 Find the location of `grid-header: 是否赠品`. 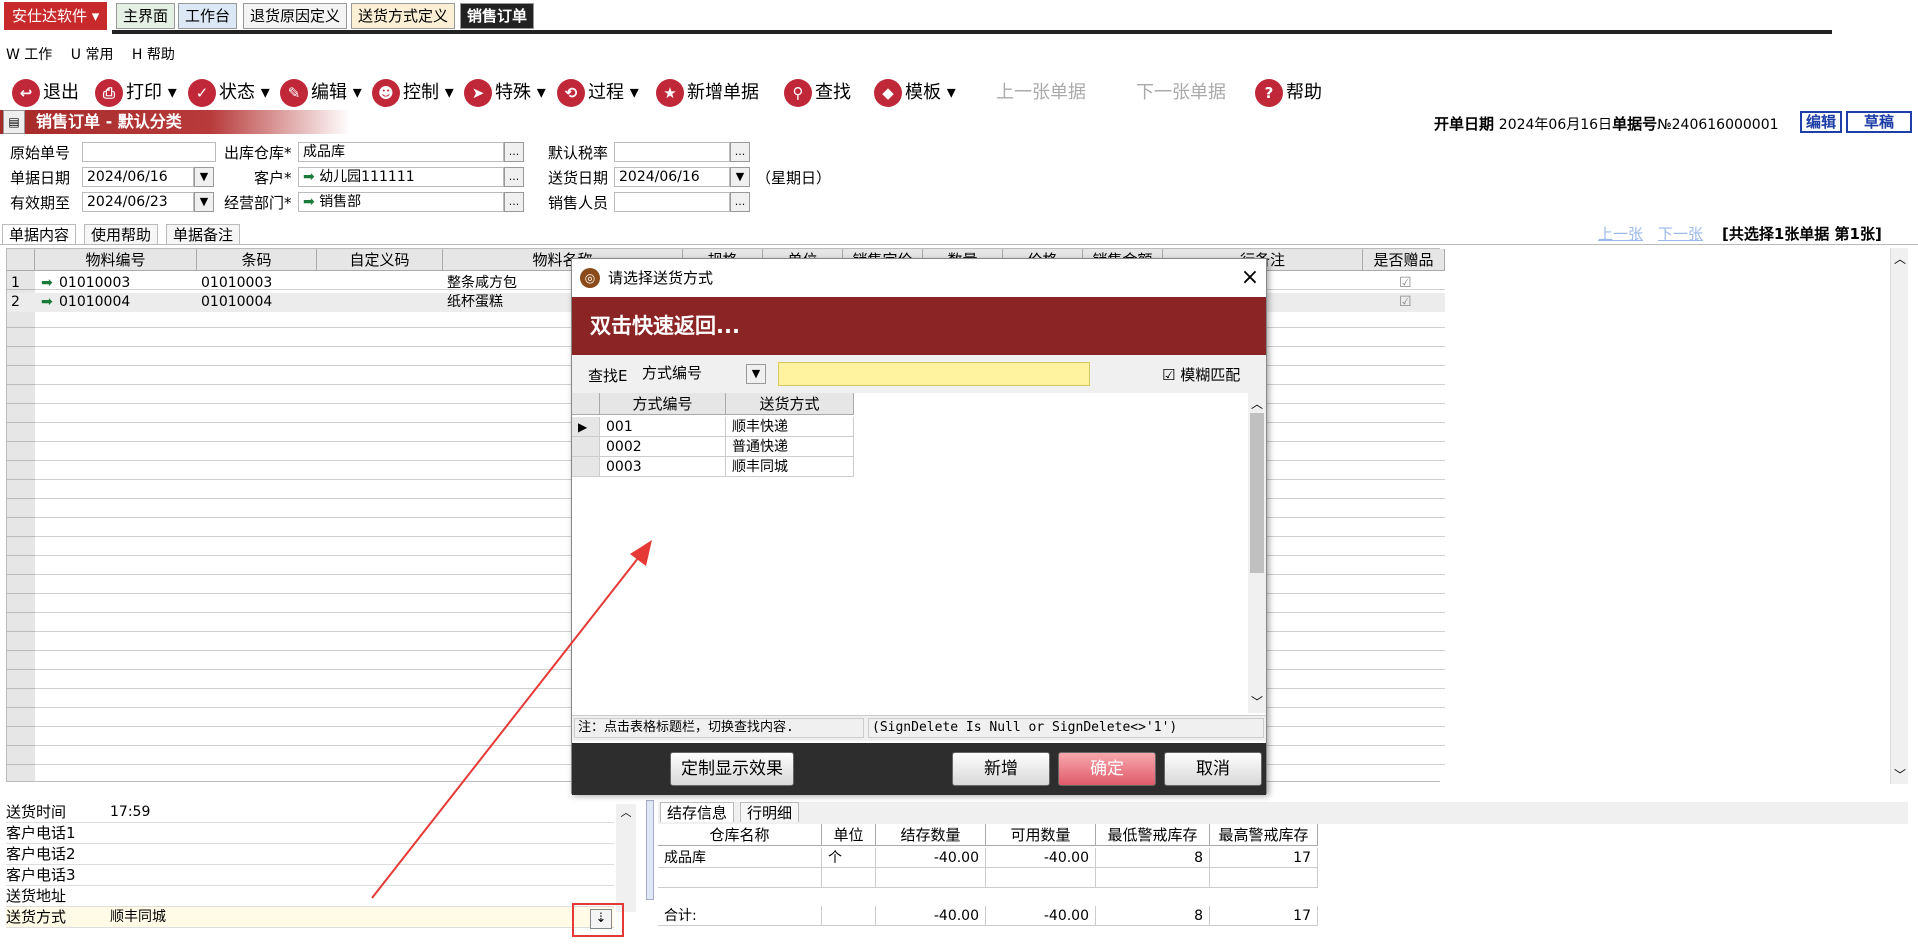

grid-header: 是否赠品 is located at coordinates (1404, 260).